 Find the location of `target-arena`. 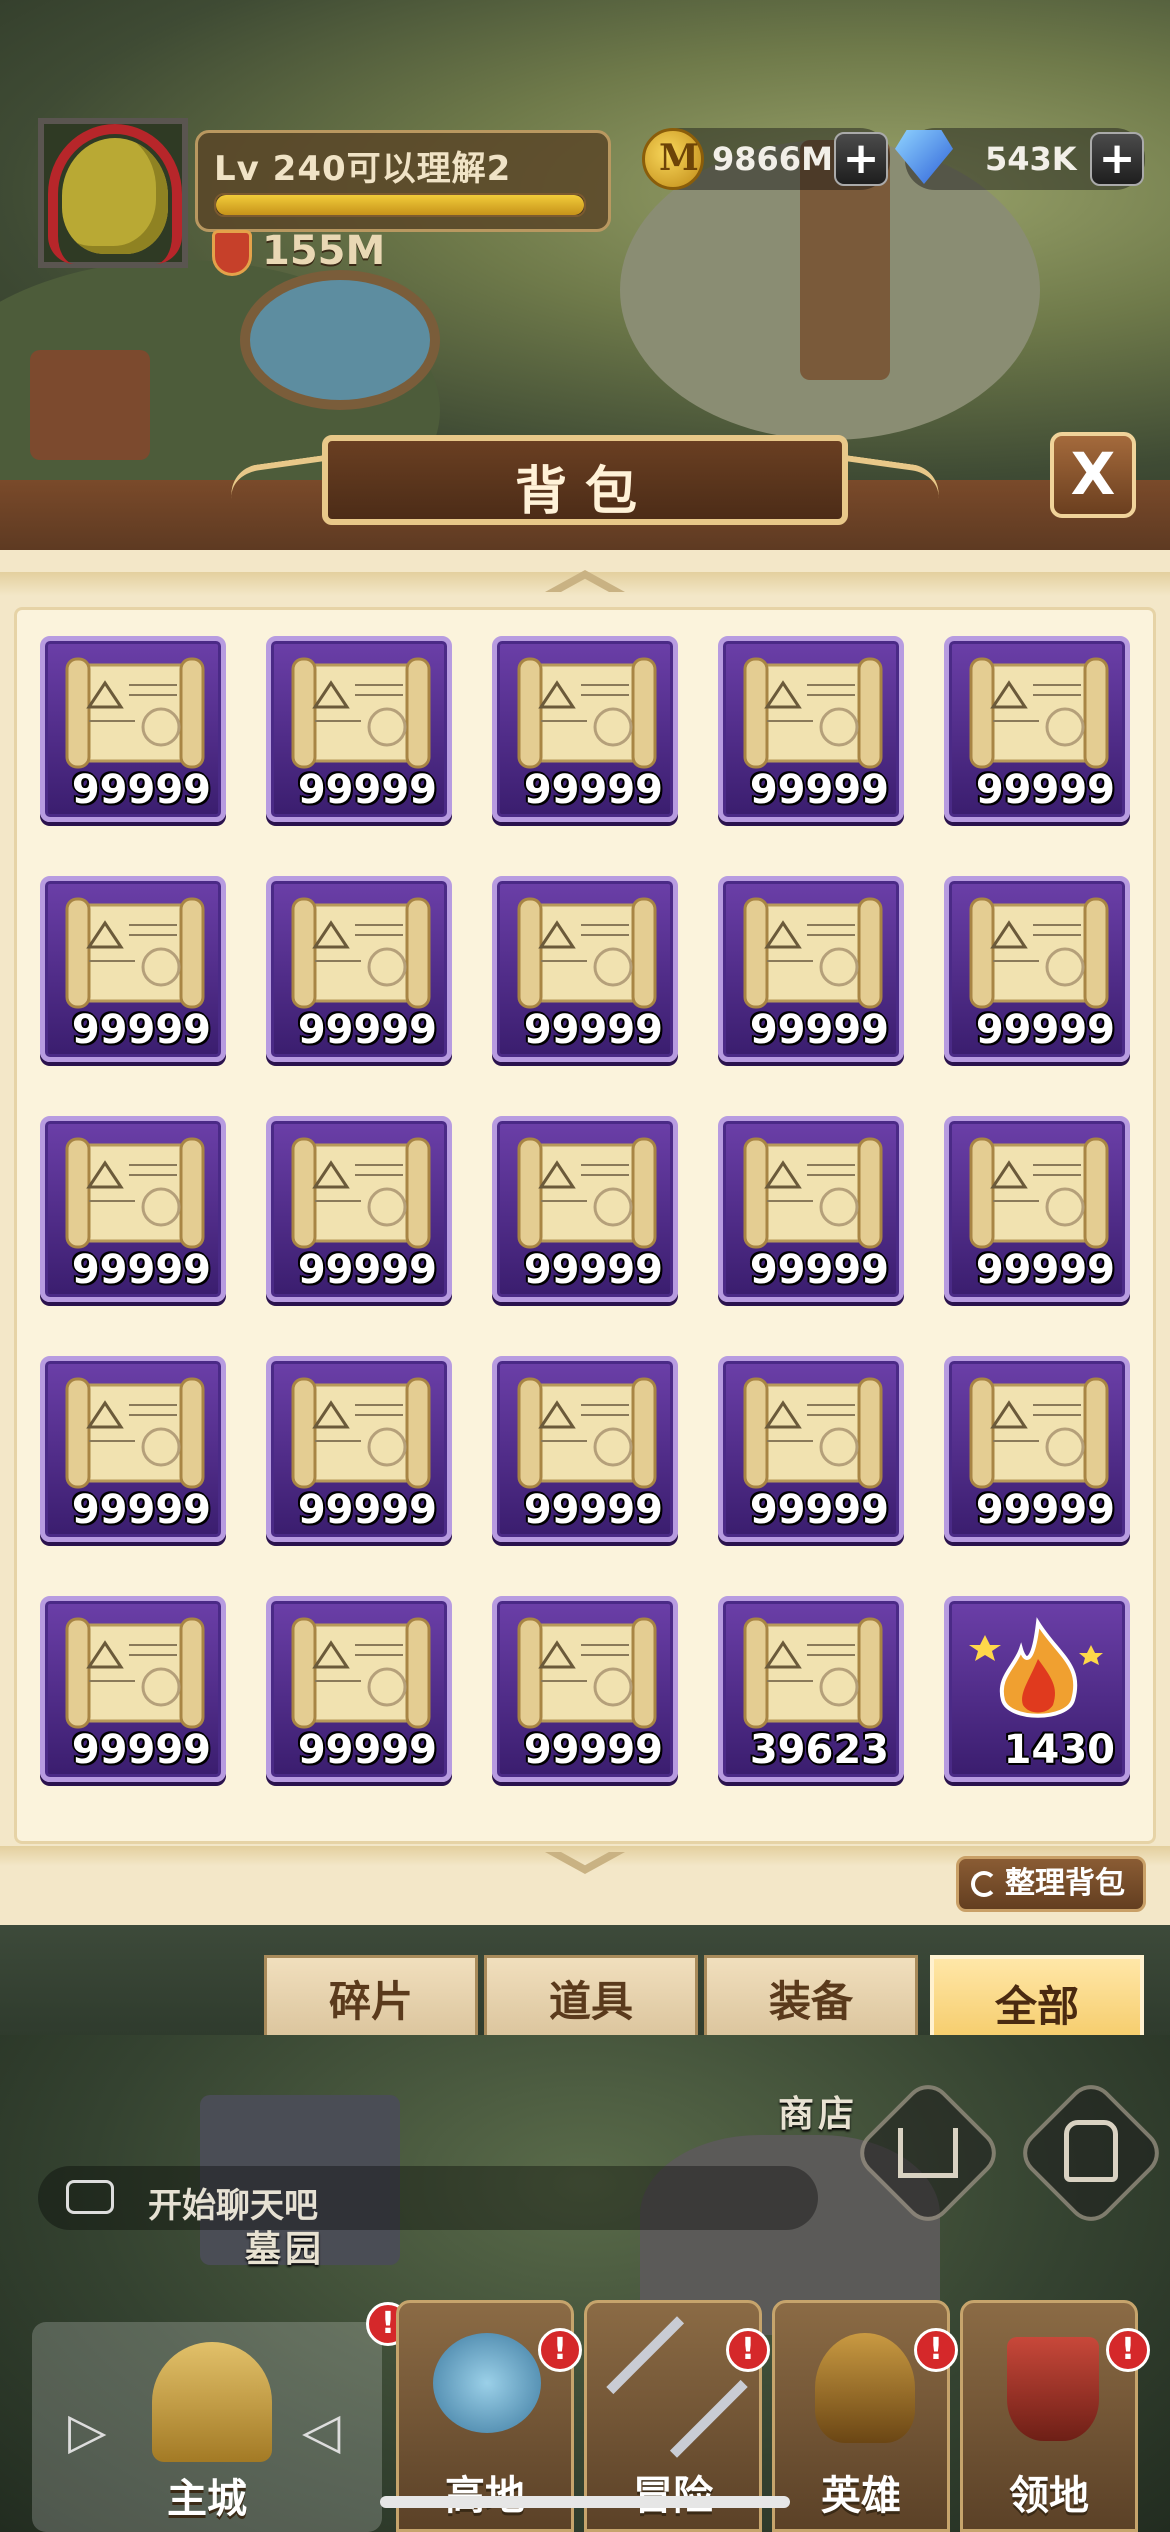

target-arena is located at coordinates (340, 340).